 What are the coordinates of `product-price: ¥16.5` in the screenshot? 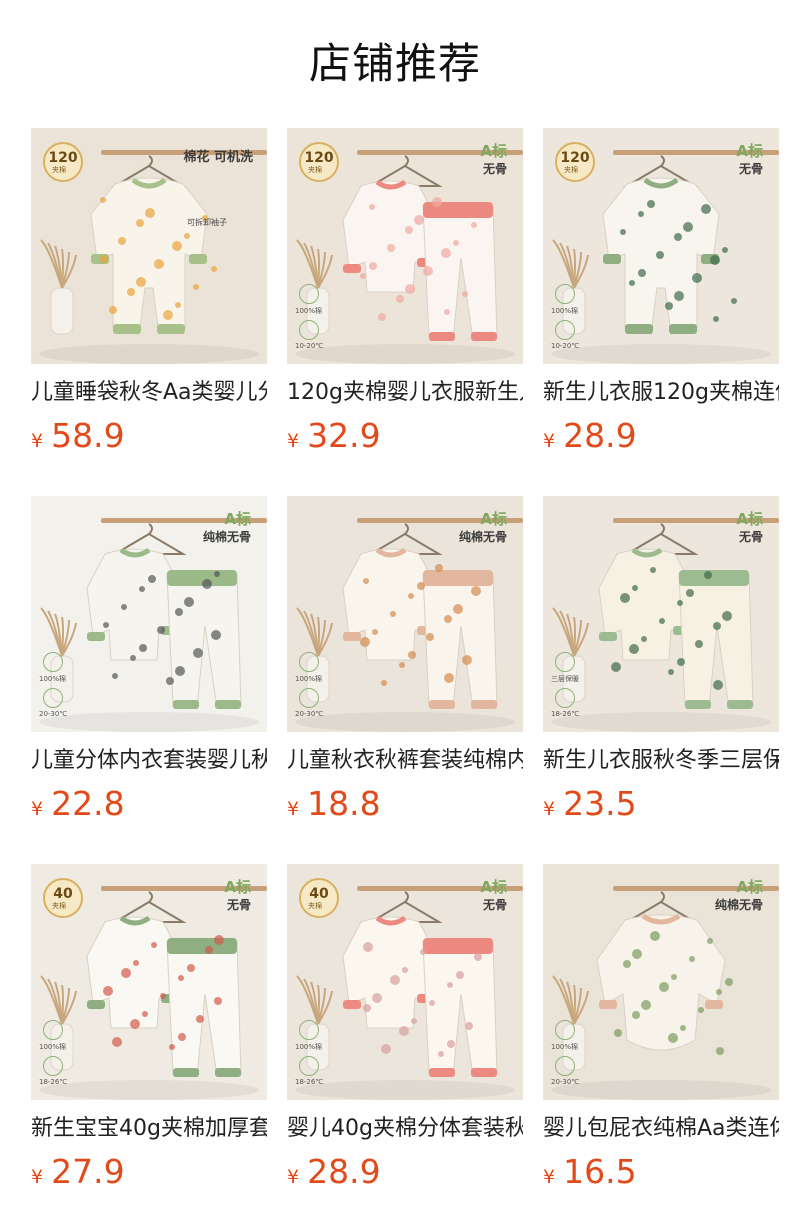 It's located at (590, 1174).